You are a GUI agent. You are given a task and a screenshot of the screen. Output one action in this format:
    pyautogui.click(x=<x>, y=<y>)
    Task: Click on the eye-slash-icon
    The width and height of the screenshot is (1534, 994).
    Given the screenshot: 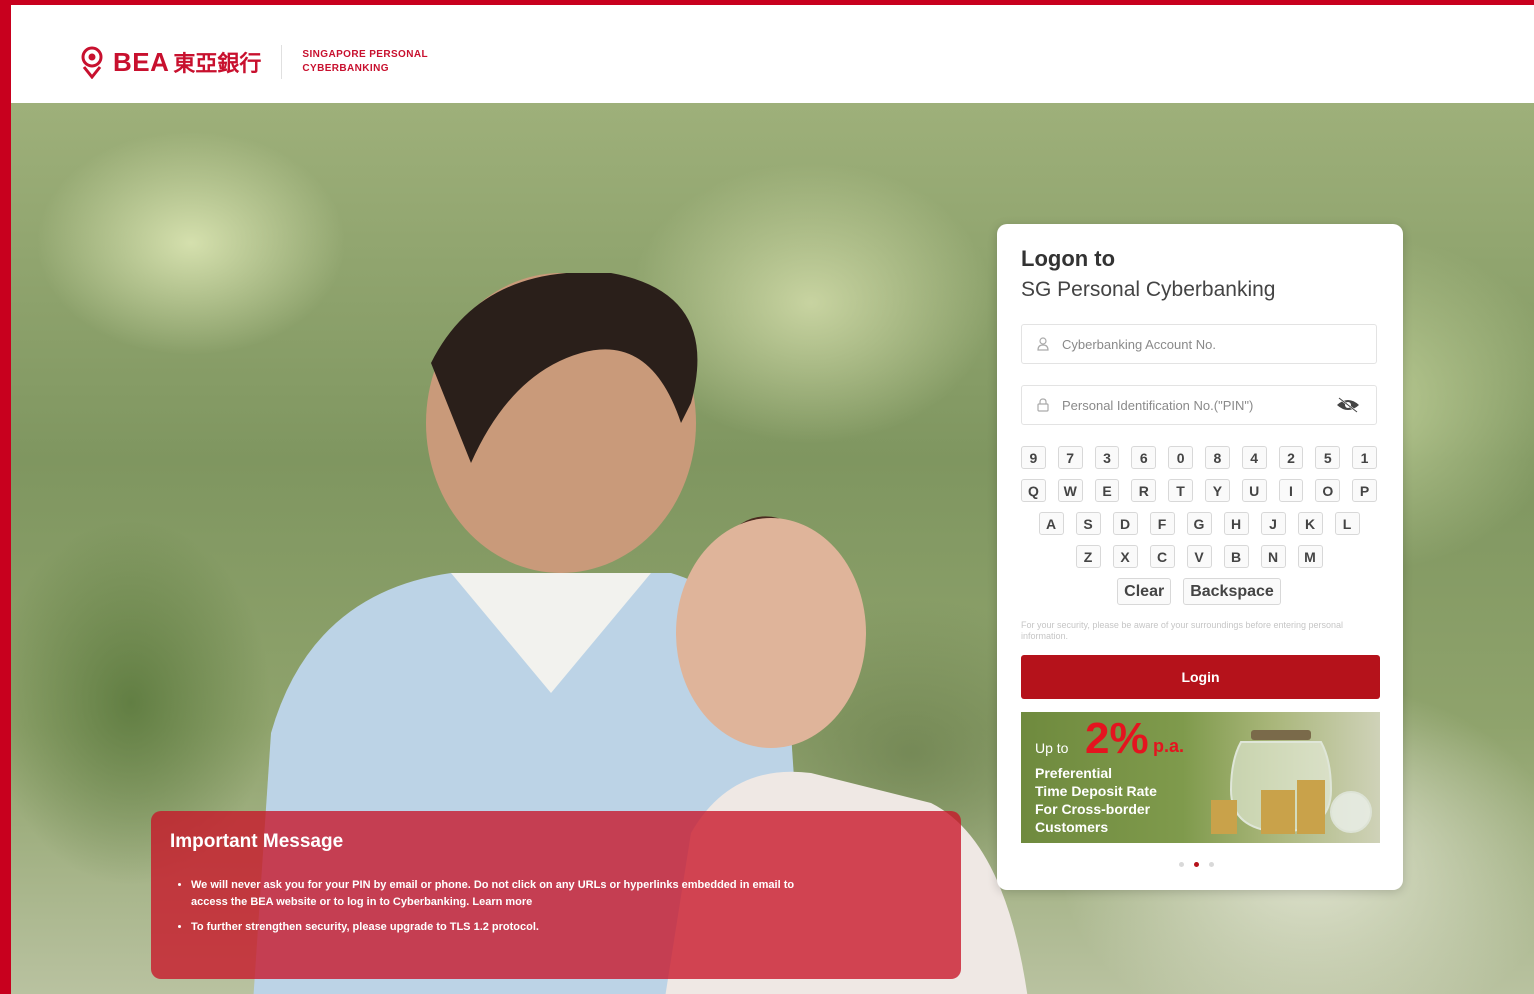 What is the action you would take?
    pyautogui.click(x=1348, y=405)
    